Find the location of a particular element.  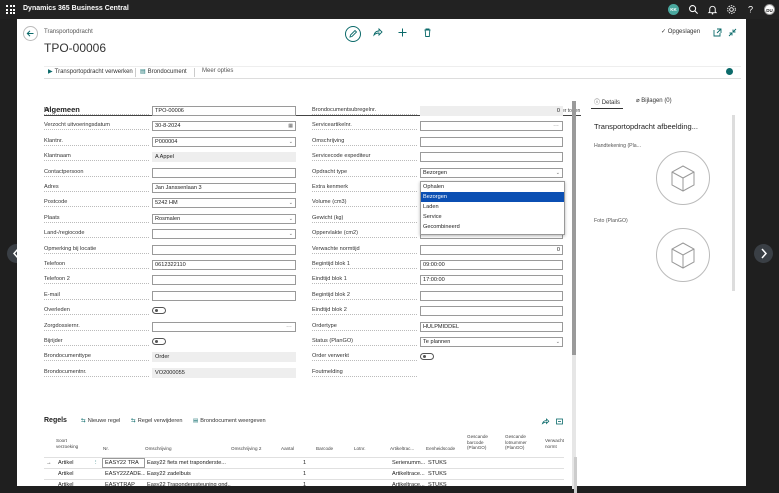

open-new-window-icon is located at coordinates (717, 32).